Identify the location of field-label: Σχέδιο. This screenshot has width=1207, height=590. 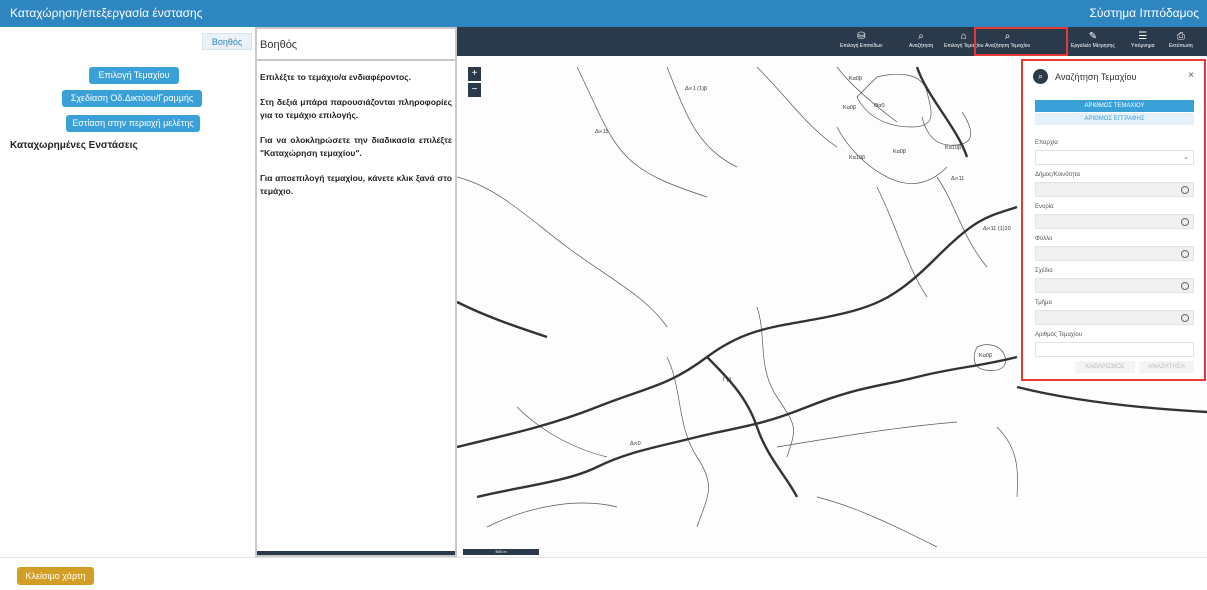
(1044, 271).